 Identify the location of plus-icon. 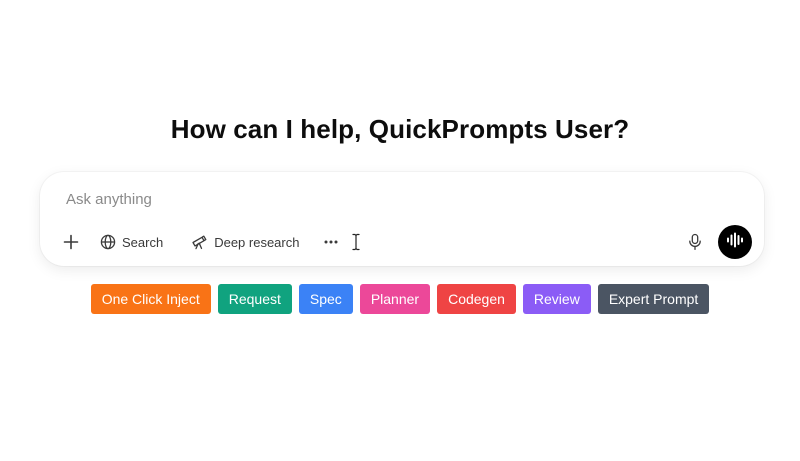
(71, 242).